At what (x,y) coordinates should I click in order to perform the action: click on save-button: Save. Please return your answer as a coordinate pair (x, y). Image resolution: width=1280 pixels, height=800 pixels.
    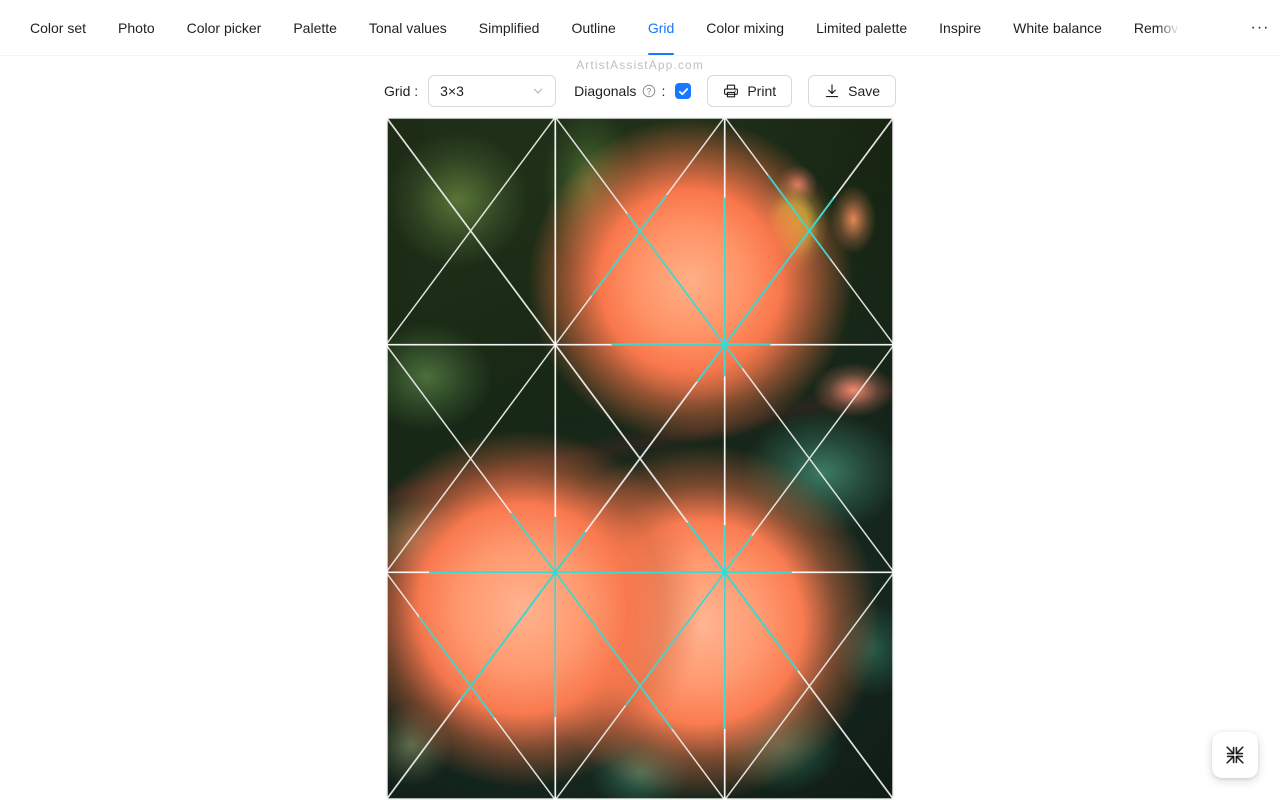
    Looking at the image, I should click on (852, 91).